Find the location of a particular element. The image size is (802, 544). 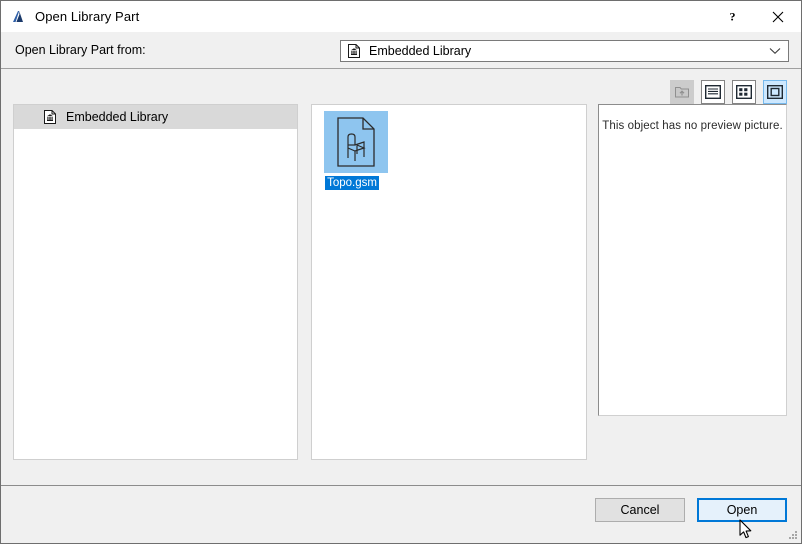

close-button is located at coordinates (778, 16).